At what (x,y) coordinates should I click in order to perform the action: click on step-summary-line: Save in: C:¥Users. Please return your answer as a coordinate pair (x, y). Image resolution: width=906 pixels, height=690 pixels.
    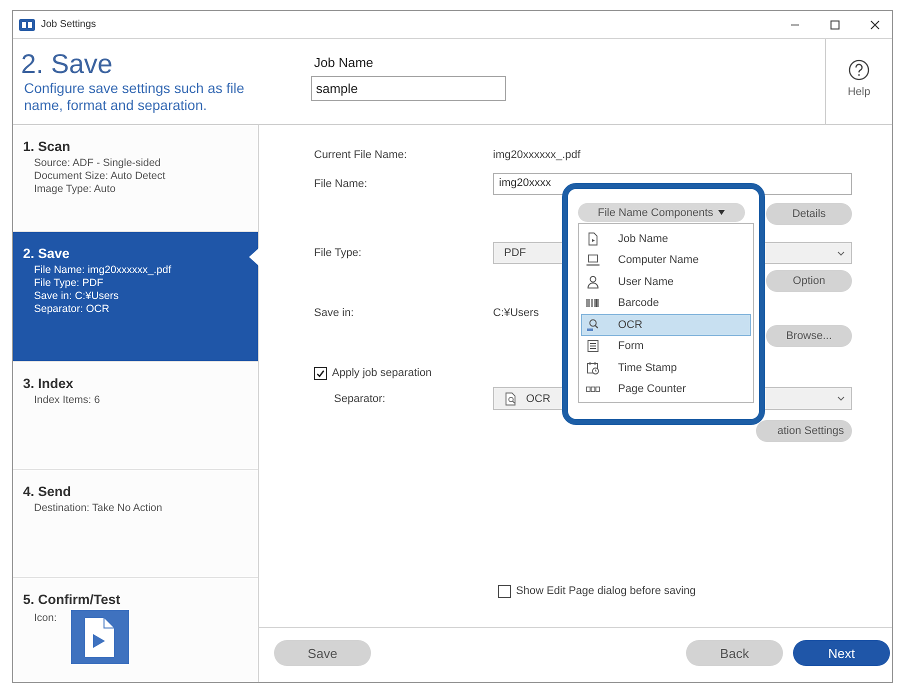
    Looking at the image, I should click on (76, 296).